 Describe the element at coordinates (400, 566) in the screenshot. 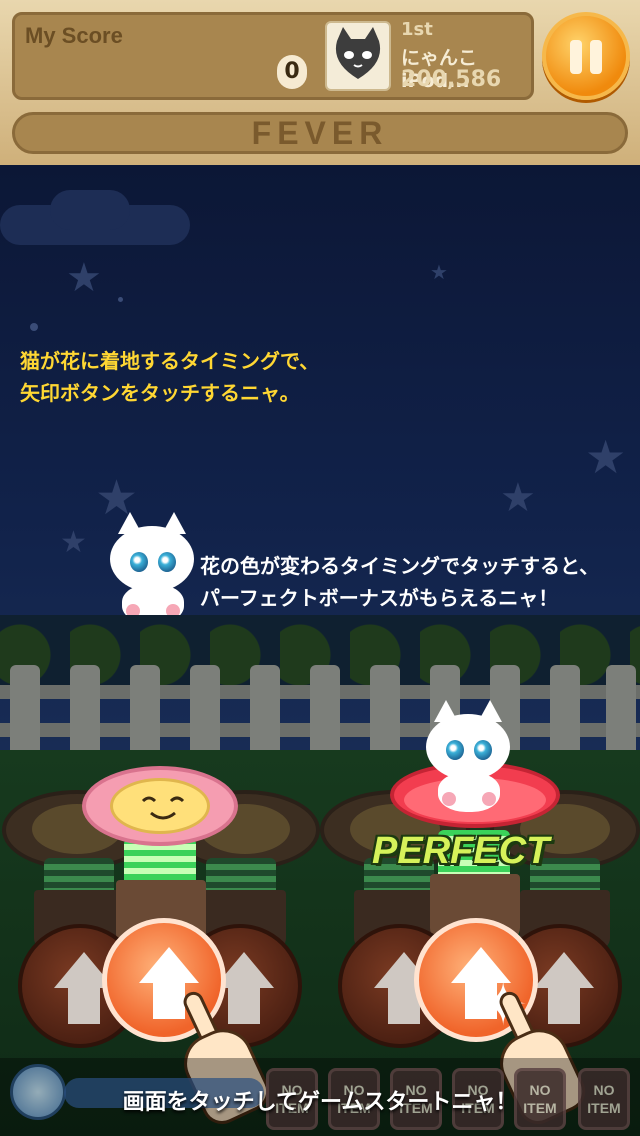

I see `tip-perfect-line1: 花の色が変わるタイミングでタッチすると、` at that location.